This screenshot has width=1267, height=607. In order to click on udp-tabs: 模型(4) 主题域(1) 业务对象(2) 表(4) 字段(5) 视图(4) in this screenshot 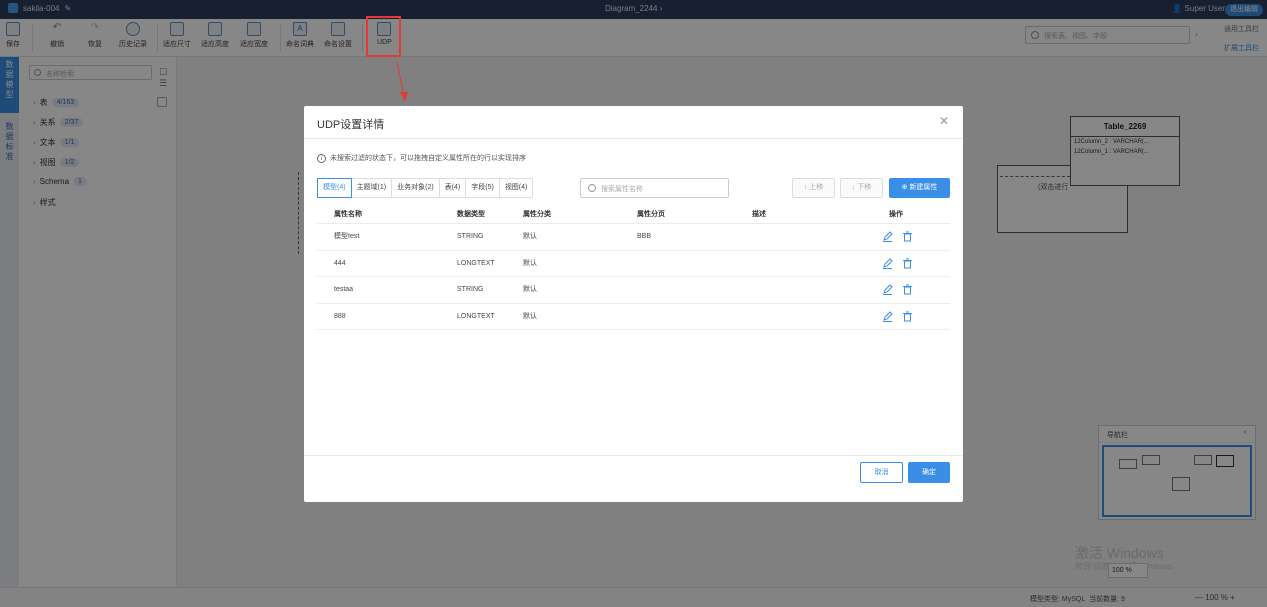, I will do `click(425, 188)`.